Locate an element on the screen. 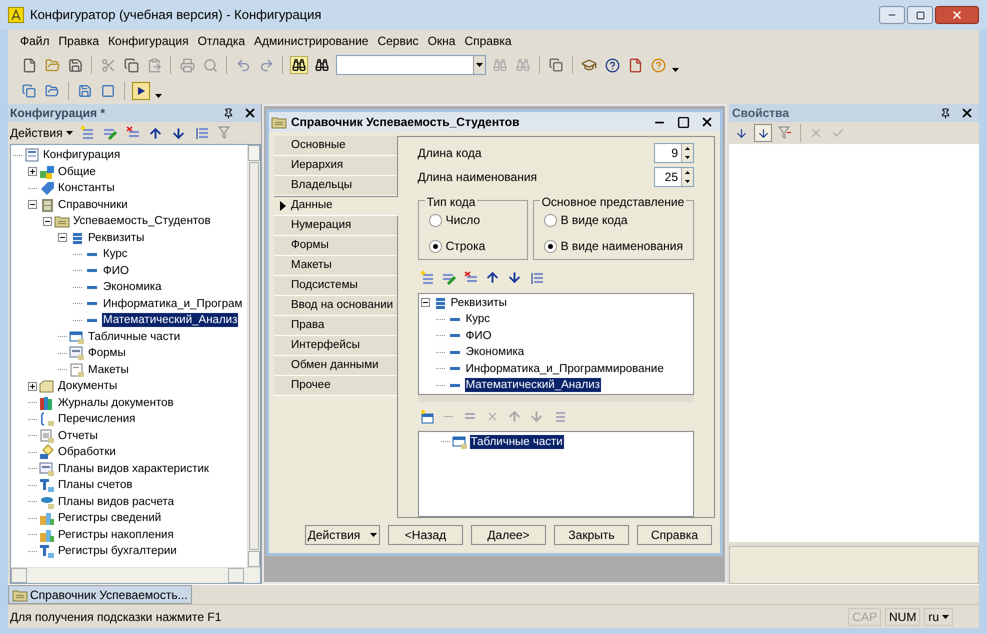  menu-item: Справка is located at coordinates (488, 41).